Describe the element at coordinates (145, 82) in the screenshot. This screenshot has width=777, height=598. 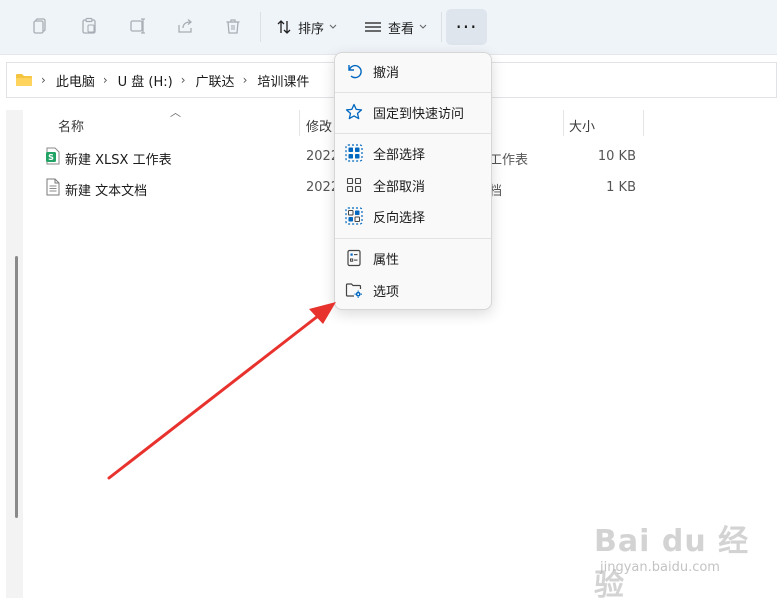
I see `breadcrumb-label: U 盘 (H:)` at that location.